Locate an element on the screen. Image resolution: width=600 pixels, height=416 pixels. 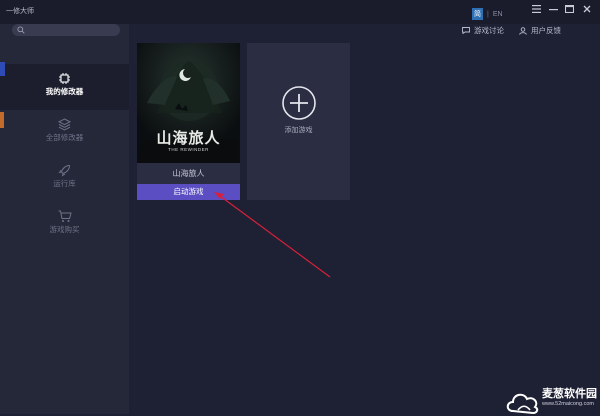
sidebar-item-my-trainers: 我的修改器 is located at coordinates (64, 87).